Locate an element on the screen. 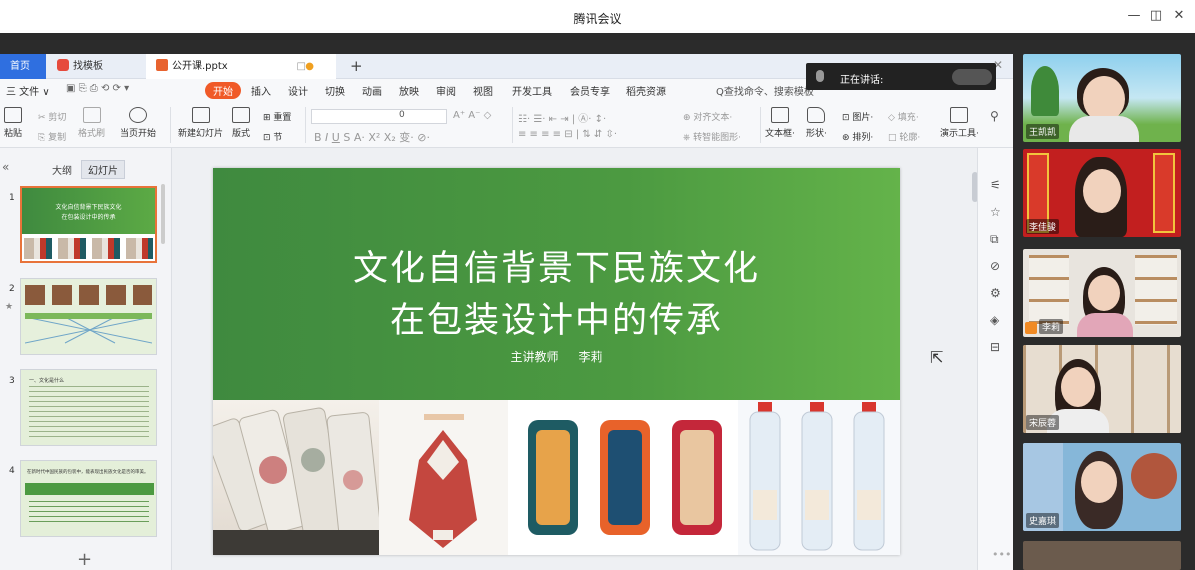 The height and width of the screenshot is (570, 1195). collapse-panel-icon: « is located at coordinates (5, 167).